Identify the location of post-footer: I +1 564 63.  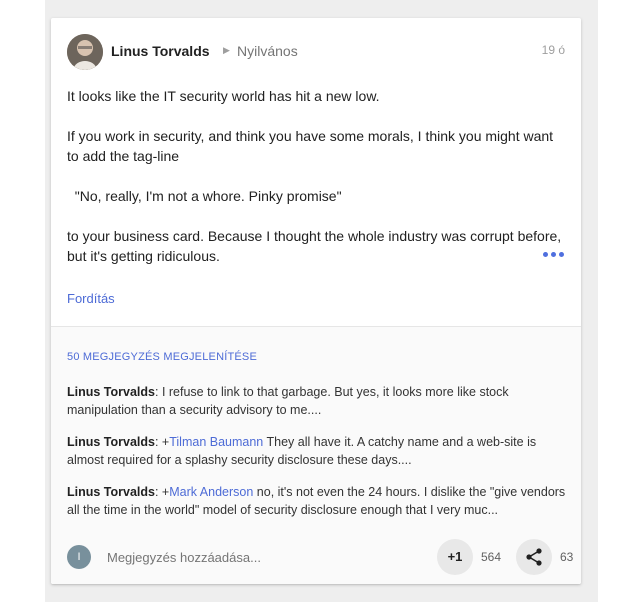
(320, 557).